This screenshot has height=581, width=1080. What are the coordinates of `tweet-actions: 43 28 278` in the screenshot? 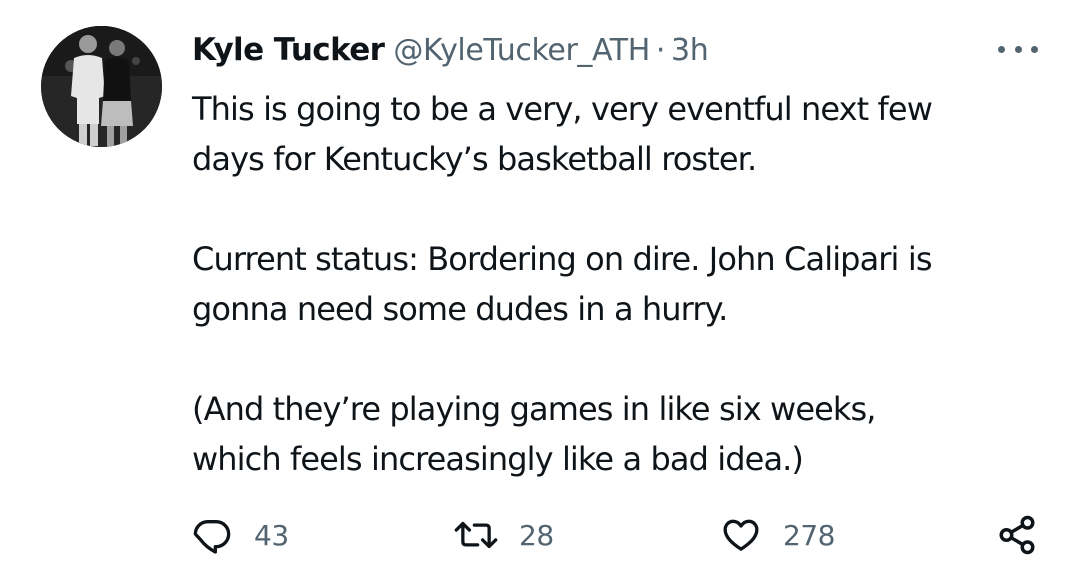 It's located at (540, 535).